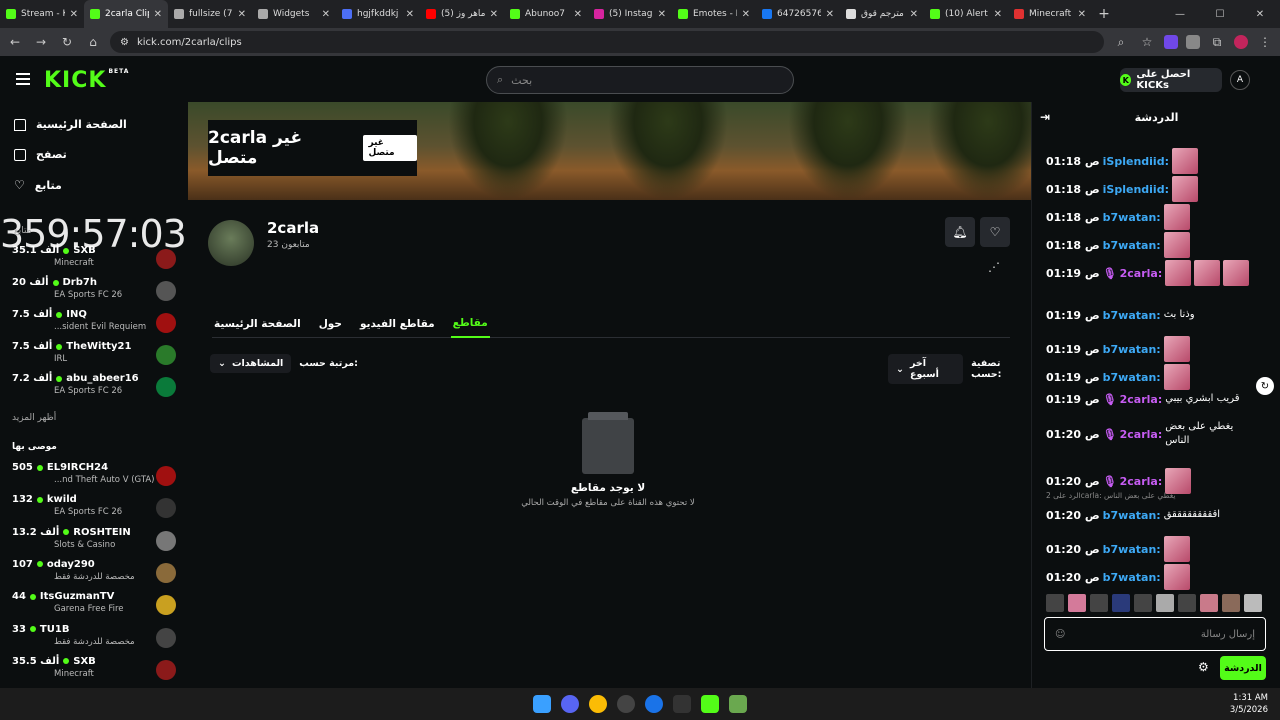 The image size is (1280, 720). I want to click on obs-icon, so click(626, 704).